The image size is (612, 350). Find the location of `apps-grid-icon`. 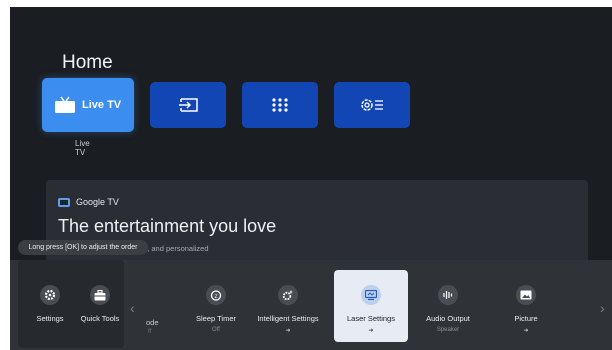

apps-grid-icon is located at coordinates (280, 105).